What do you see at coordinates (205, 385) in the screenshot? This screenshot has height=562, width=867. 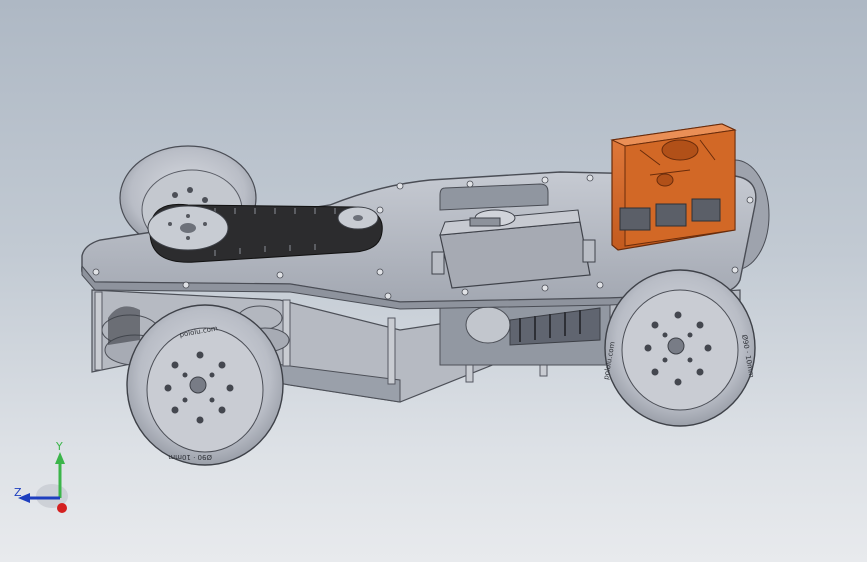 I see `rear-wheel: pololu.com Ø90 · 10mm` at bounding box center [205, 385].